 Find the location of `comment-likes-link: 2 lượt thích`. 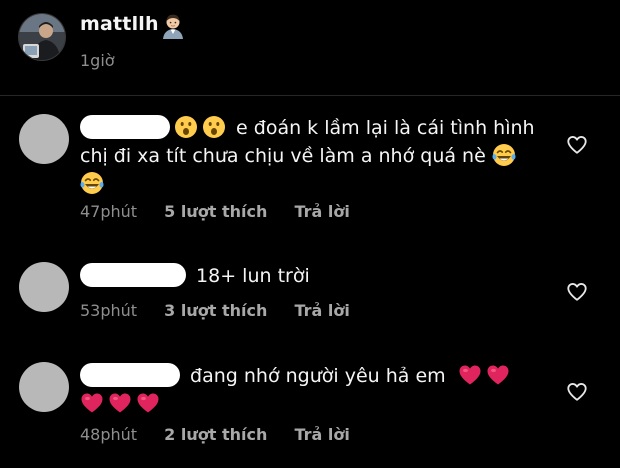

comment-likes-link: 2 lượt thích is located at coordinates (215, 434).